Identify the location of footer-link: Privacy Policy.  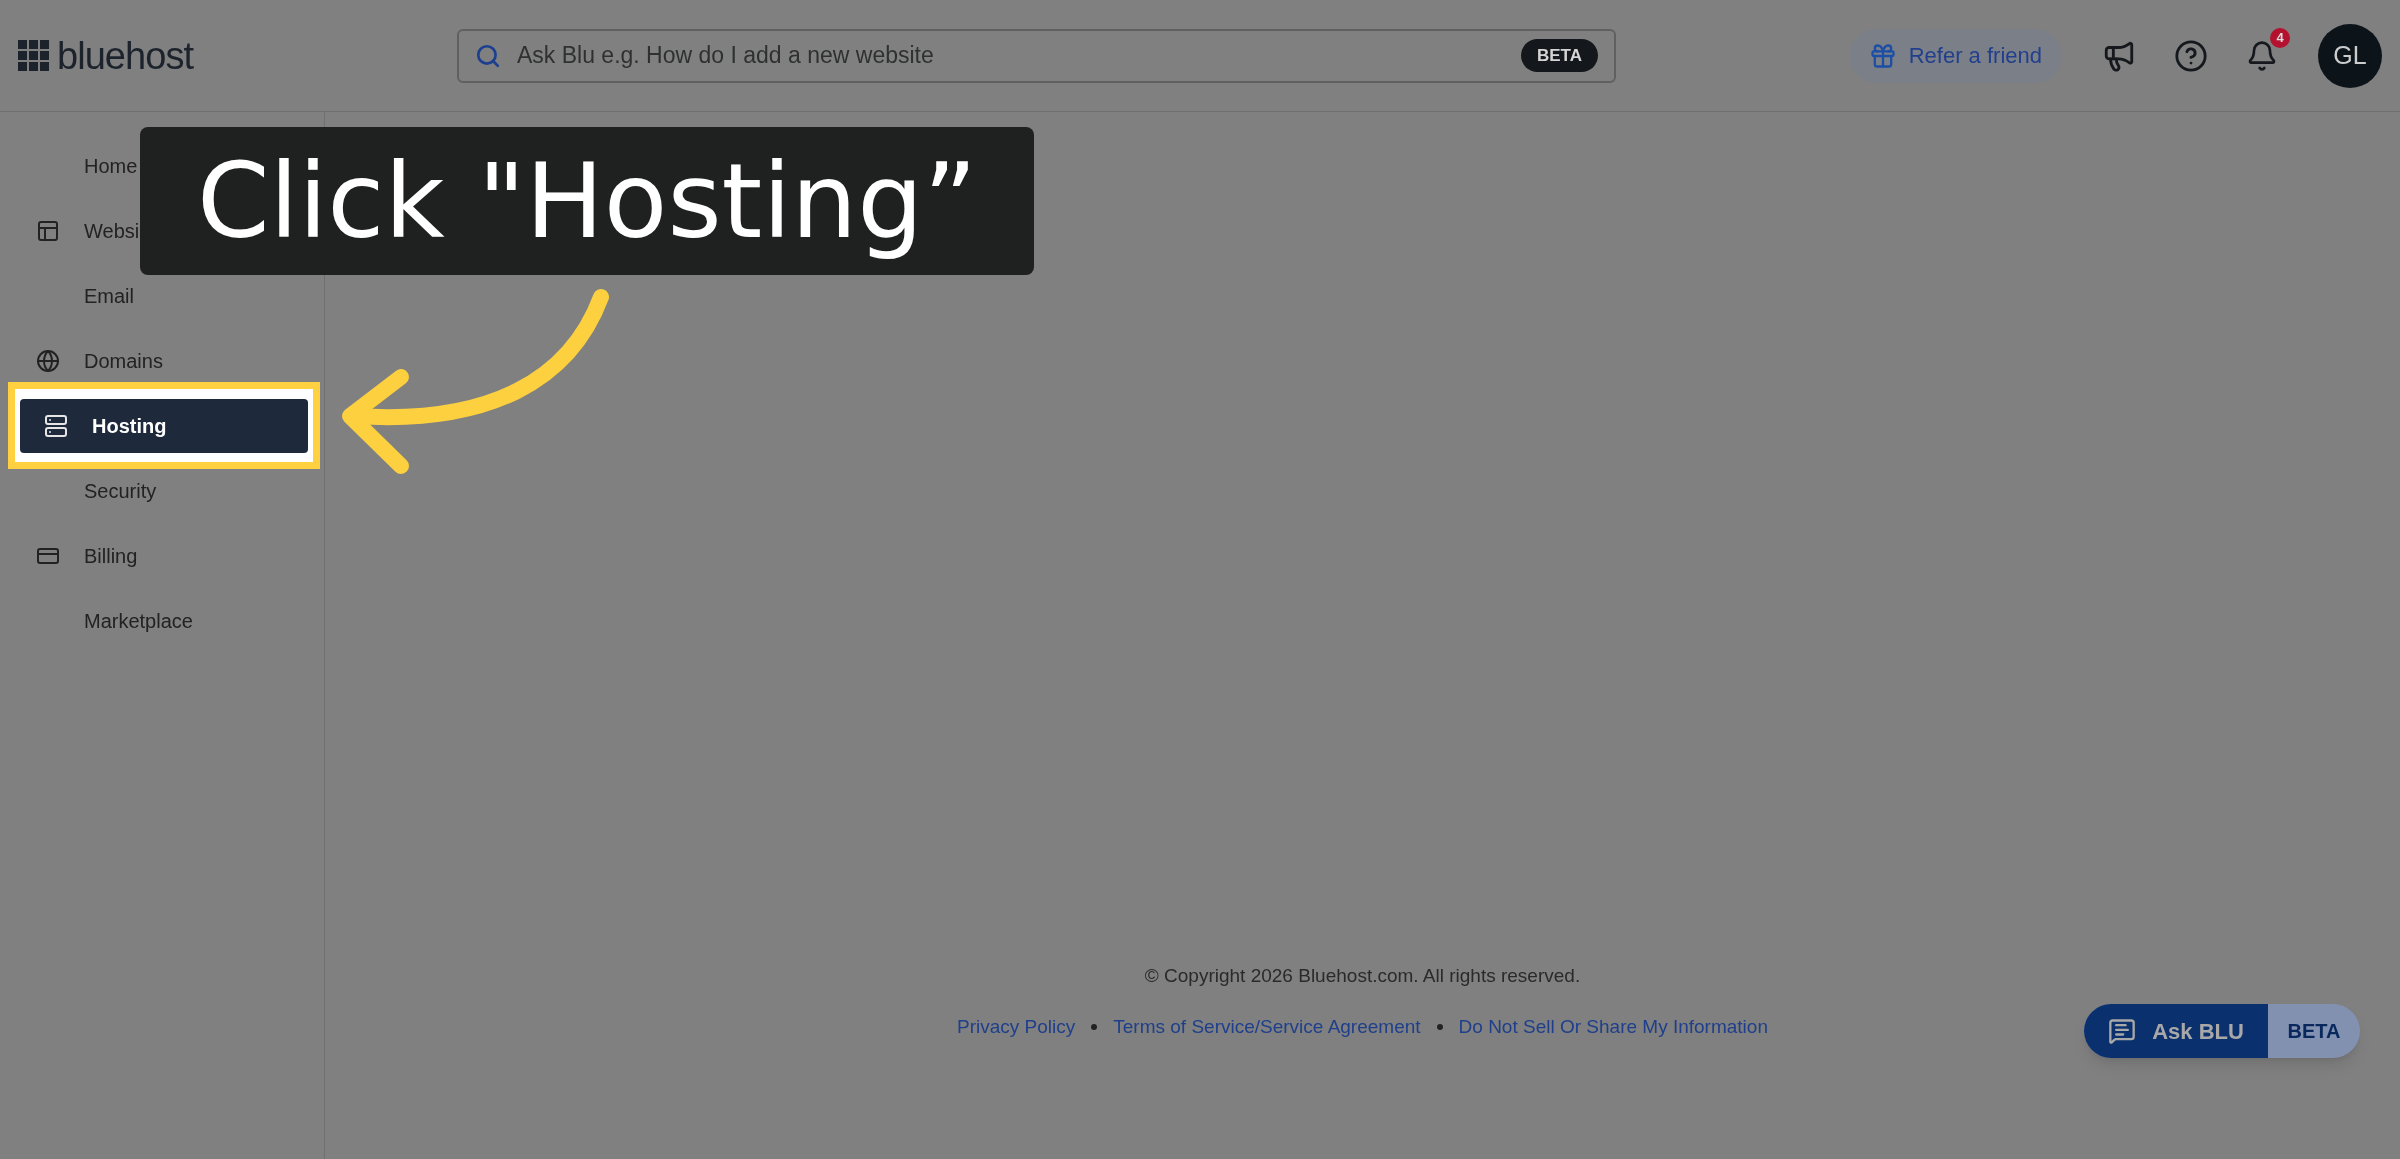
(1016, 1026).